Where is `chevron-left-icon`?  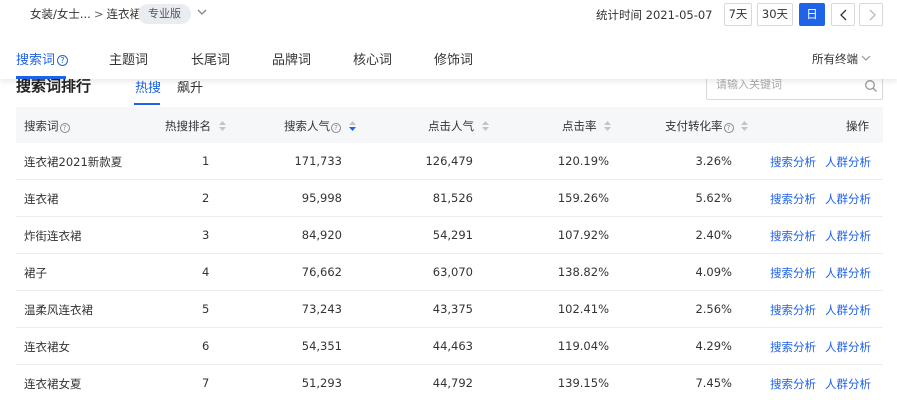 chevron-left-icon is located at coordinates (843, 15).